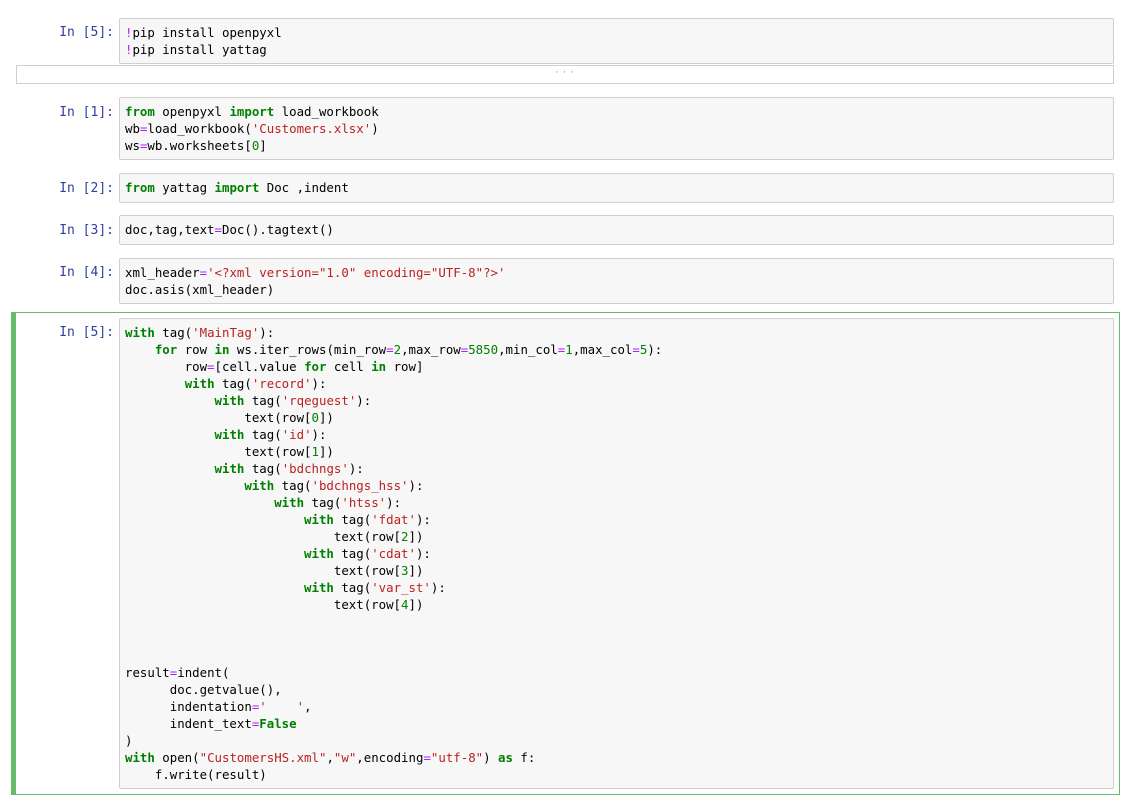 This screenshot has width=1141, height=801. What do you see at coordinates (619, 229) in the screenshot?
I see `code-line: doc,tag,text=Doc().tagtext()` at bounding box center [619, 229].